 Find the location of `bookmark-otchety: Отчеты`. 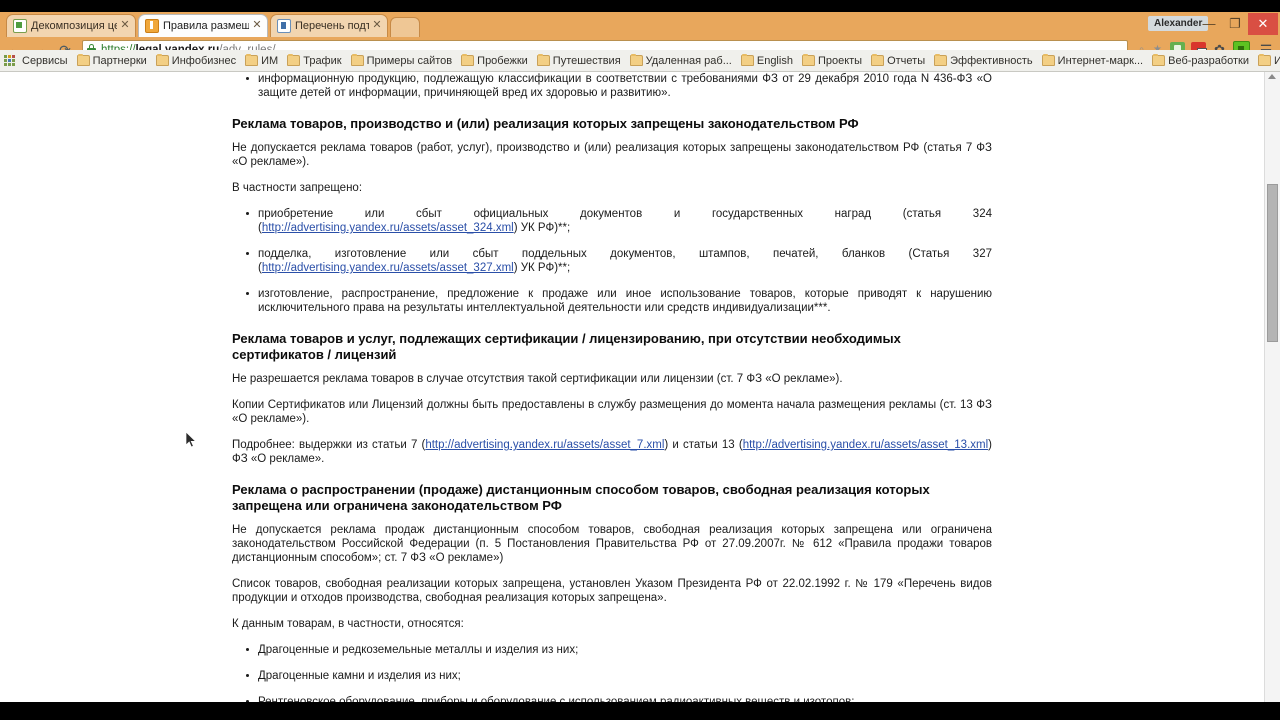

bookmark-otchety: Отчеты is located at coordinates (898, 61).